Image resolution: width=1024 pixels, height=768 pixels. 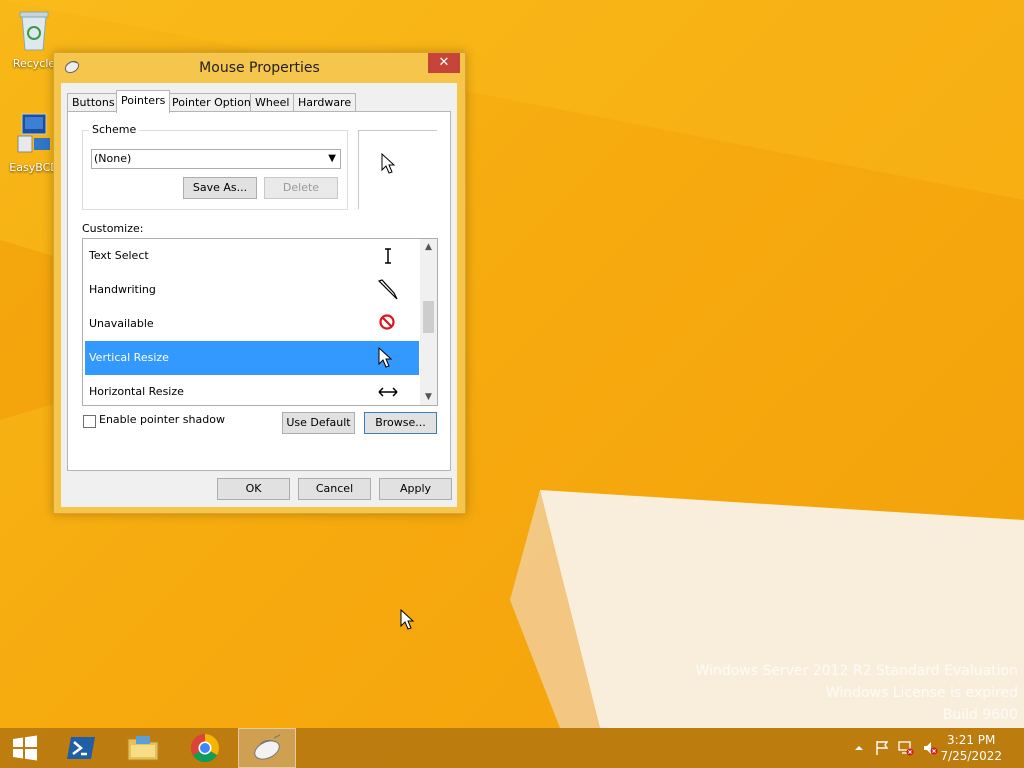 What do you see at coordinates (301, 188) in the screenshot?
I see `delete-button: Delete` at bounding box center [301, 188].